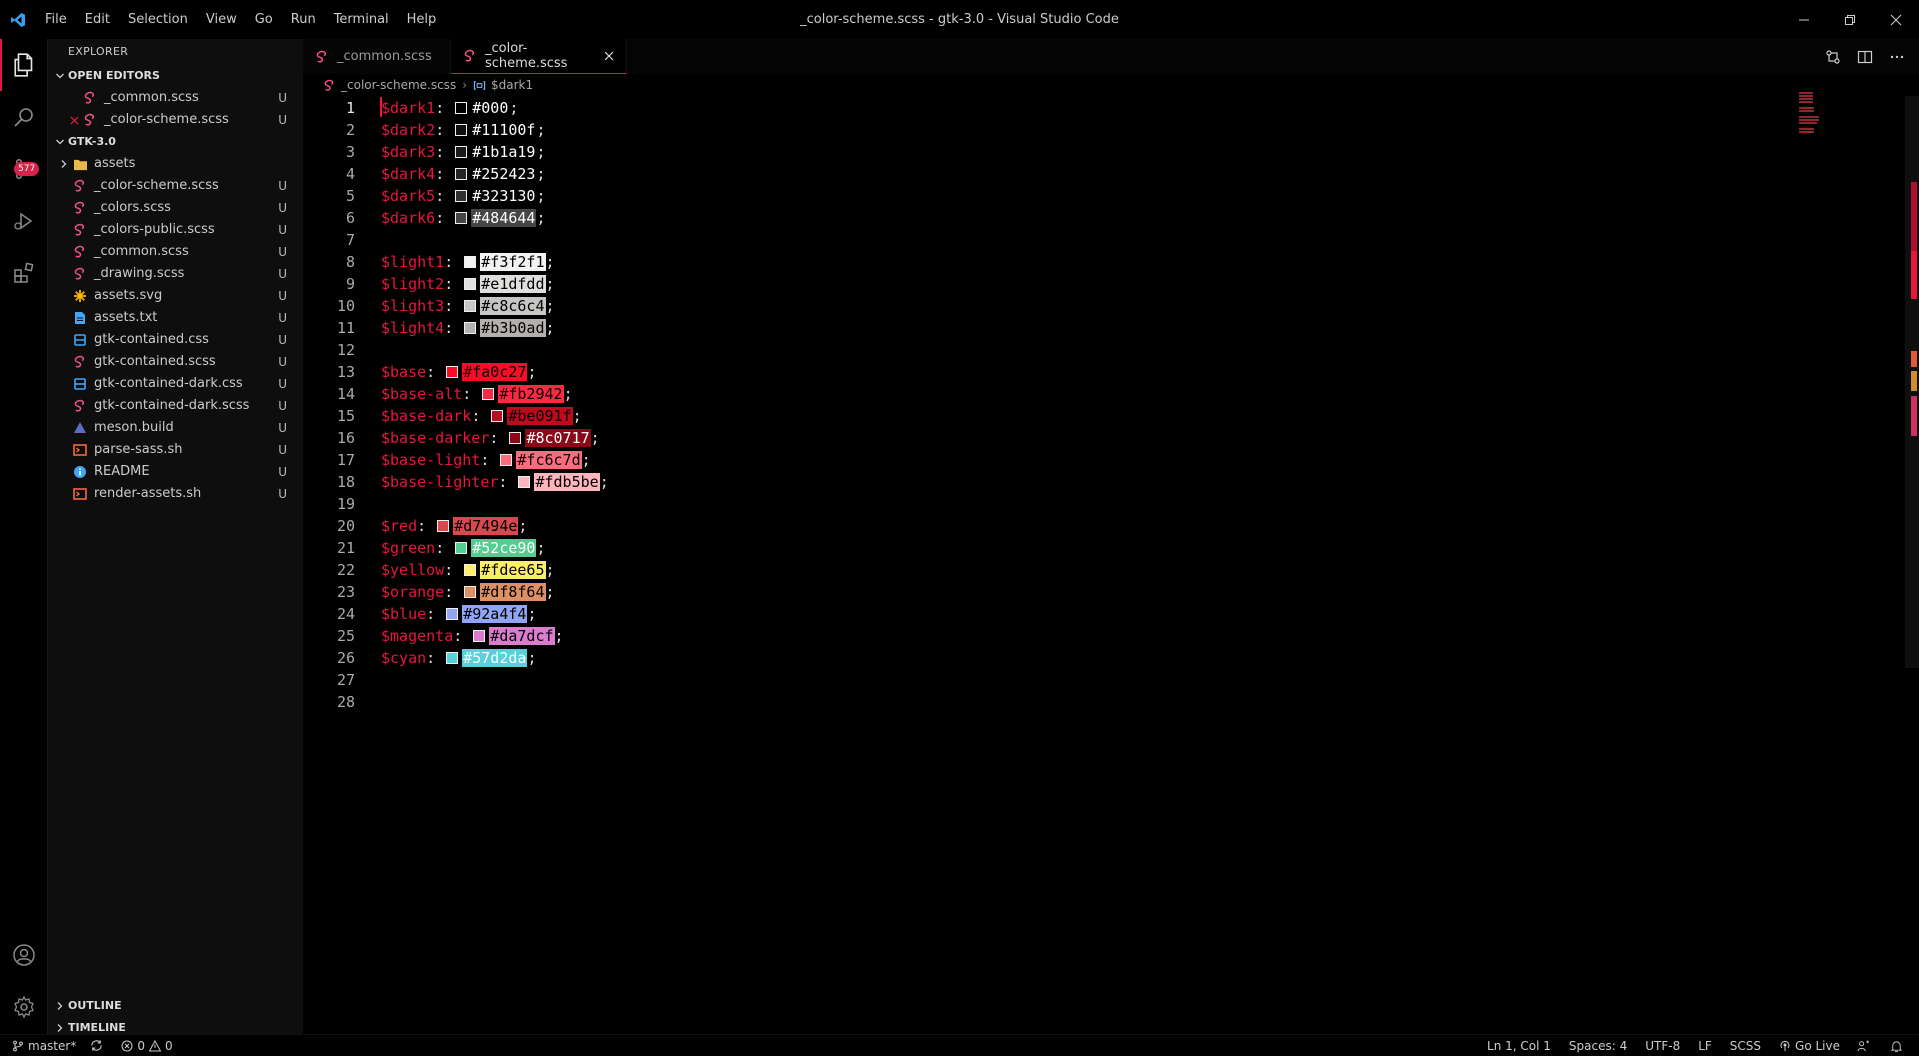 This screenshot has height=1056, width=1919. Describe the element at coordinates (221, 19) in the screenshot. I see `menu-view: View` at that location.